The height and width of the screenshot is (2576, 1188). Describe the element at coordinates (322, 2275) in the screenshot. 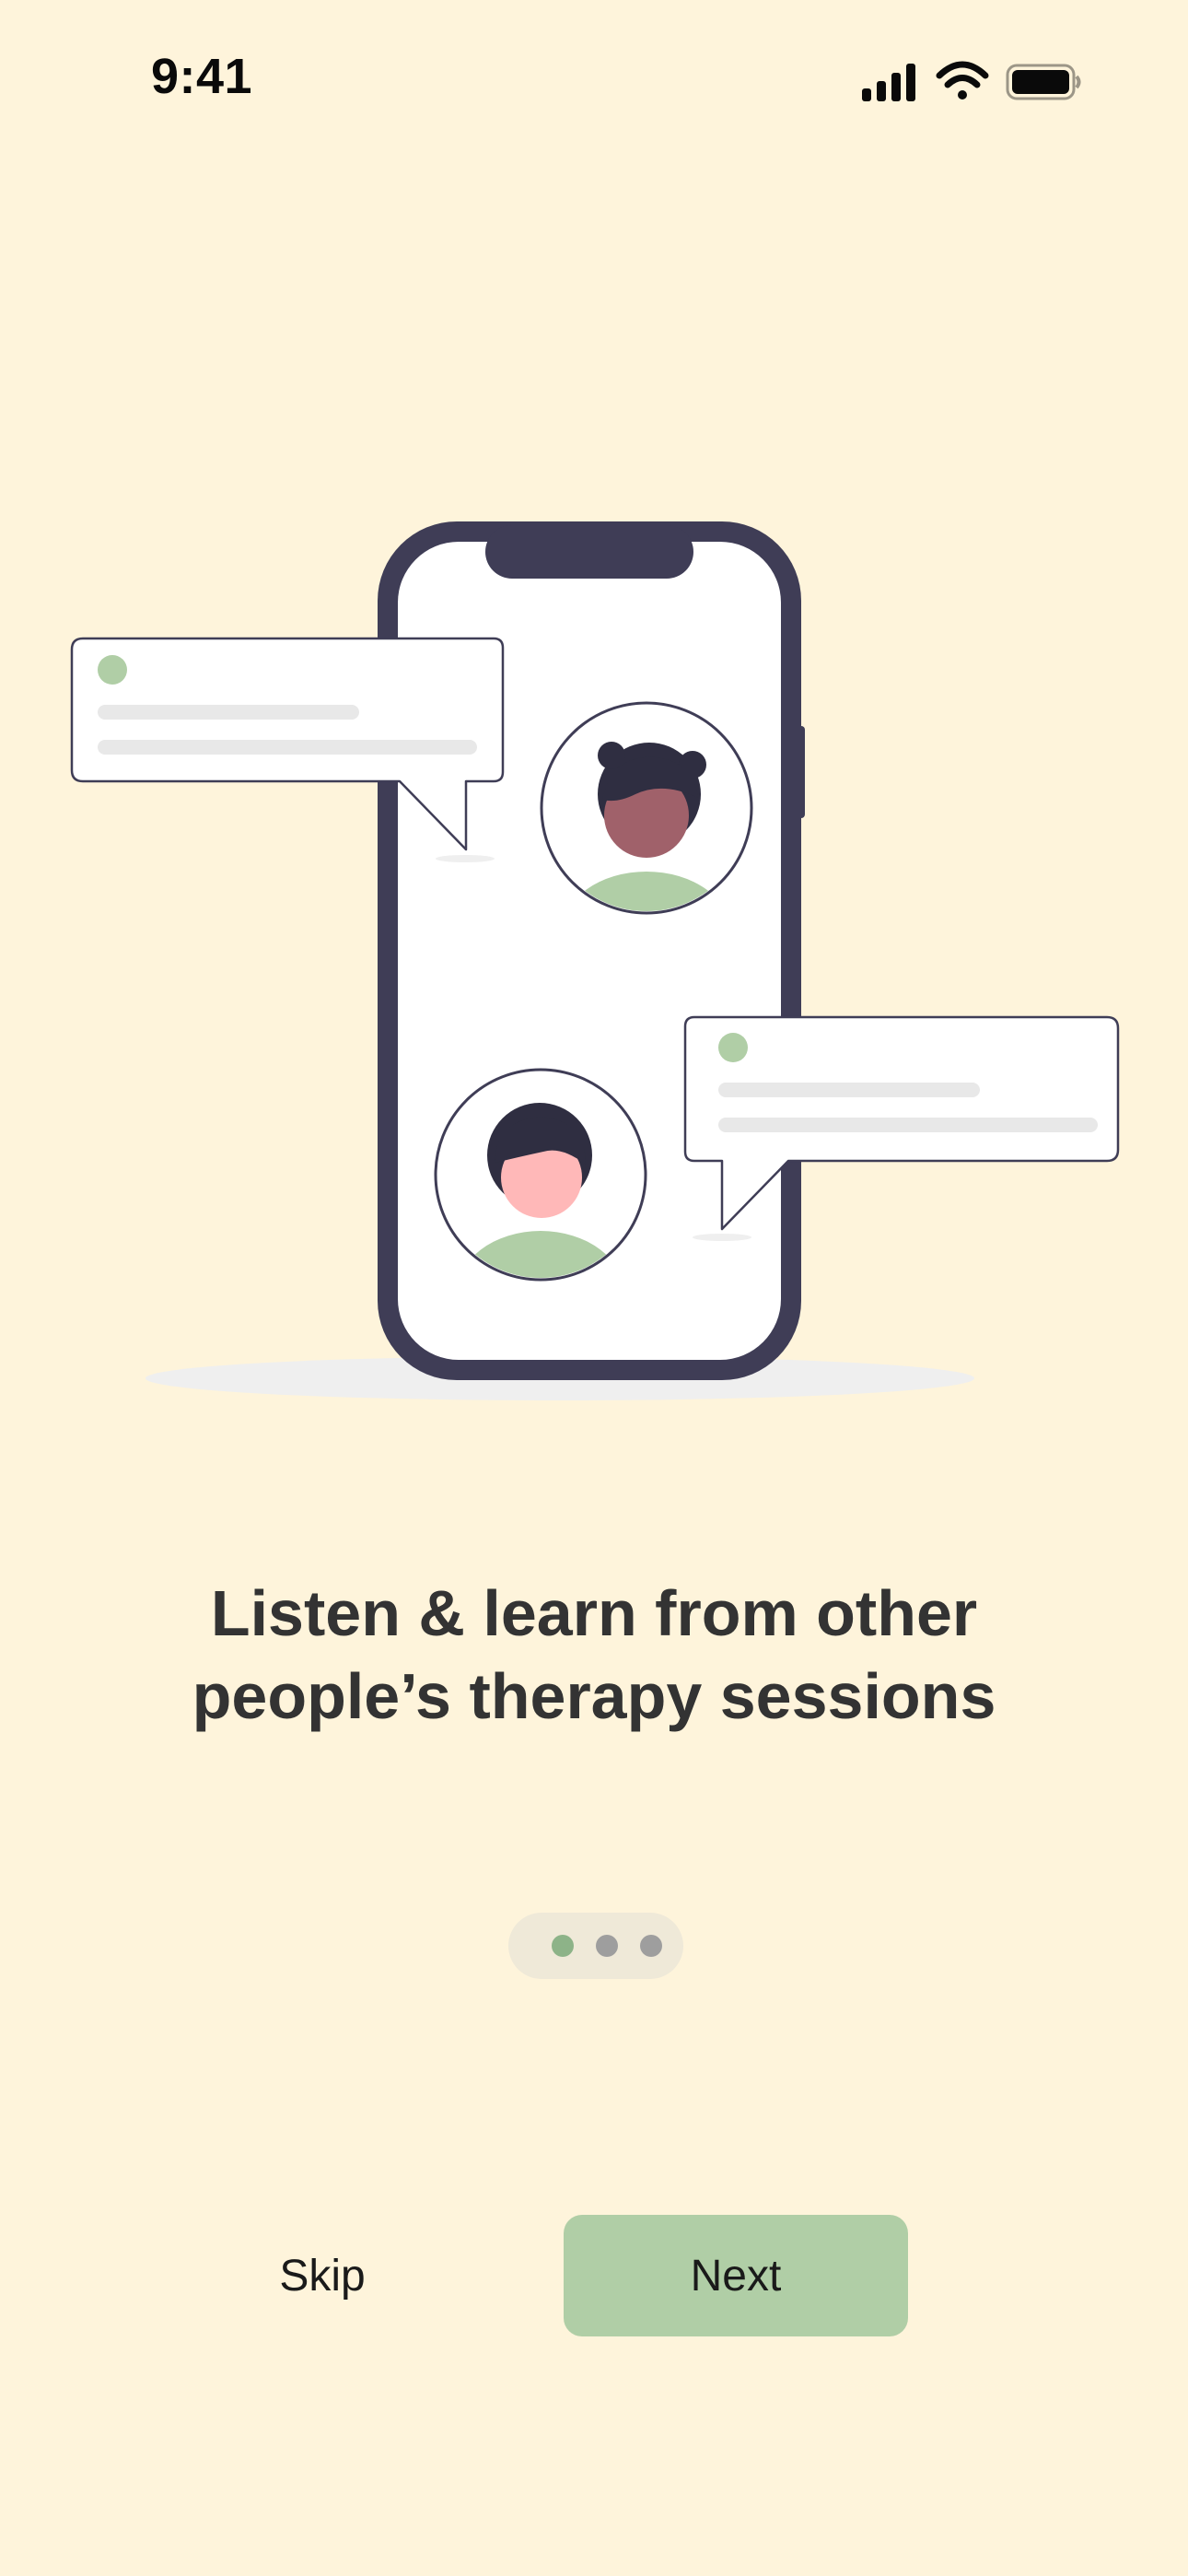

I see `skip-button: Skip` at that location.